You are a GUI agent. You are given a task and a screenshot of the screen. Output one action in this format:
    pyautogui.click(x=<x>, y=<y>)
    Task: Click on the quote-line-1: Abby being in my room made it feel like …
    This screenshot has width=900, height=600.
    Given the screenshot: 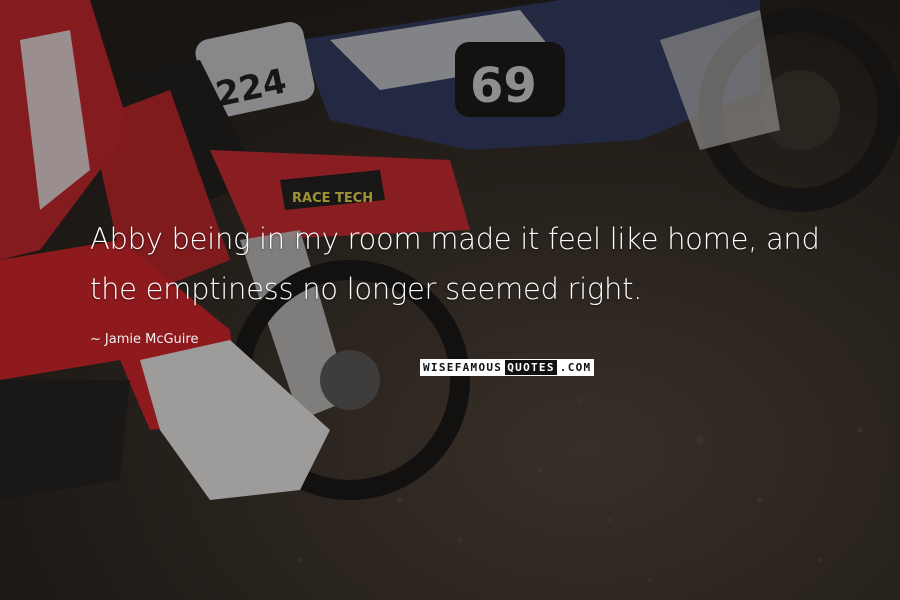 What is the action you would take?
    pyautogui.click(x=455, y=239)
    